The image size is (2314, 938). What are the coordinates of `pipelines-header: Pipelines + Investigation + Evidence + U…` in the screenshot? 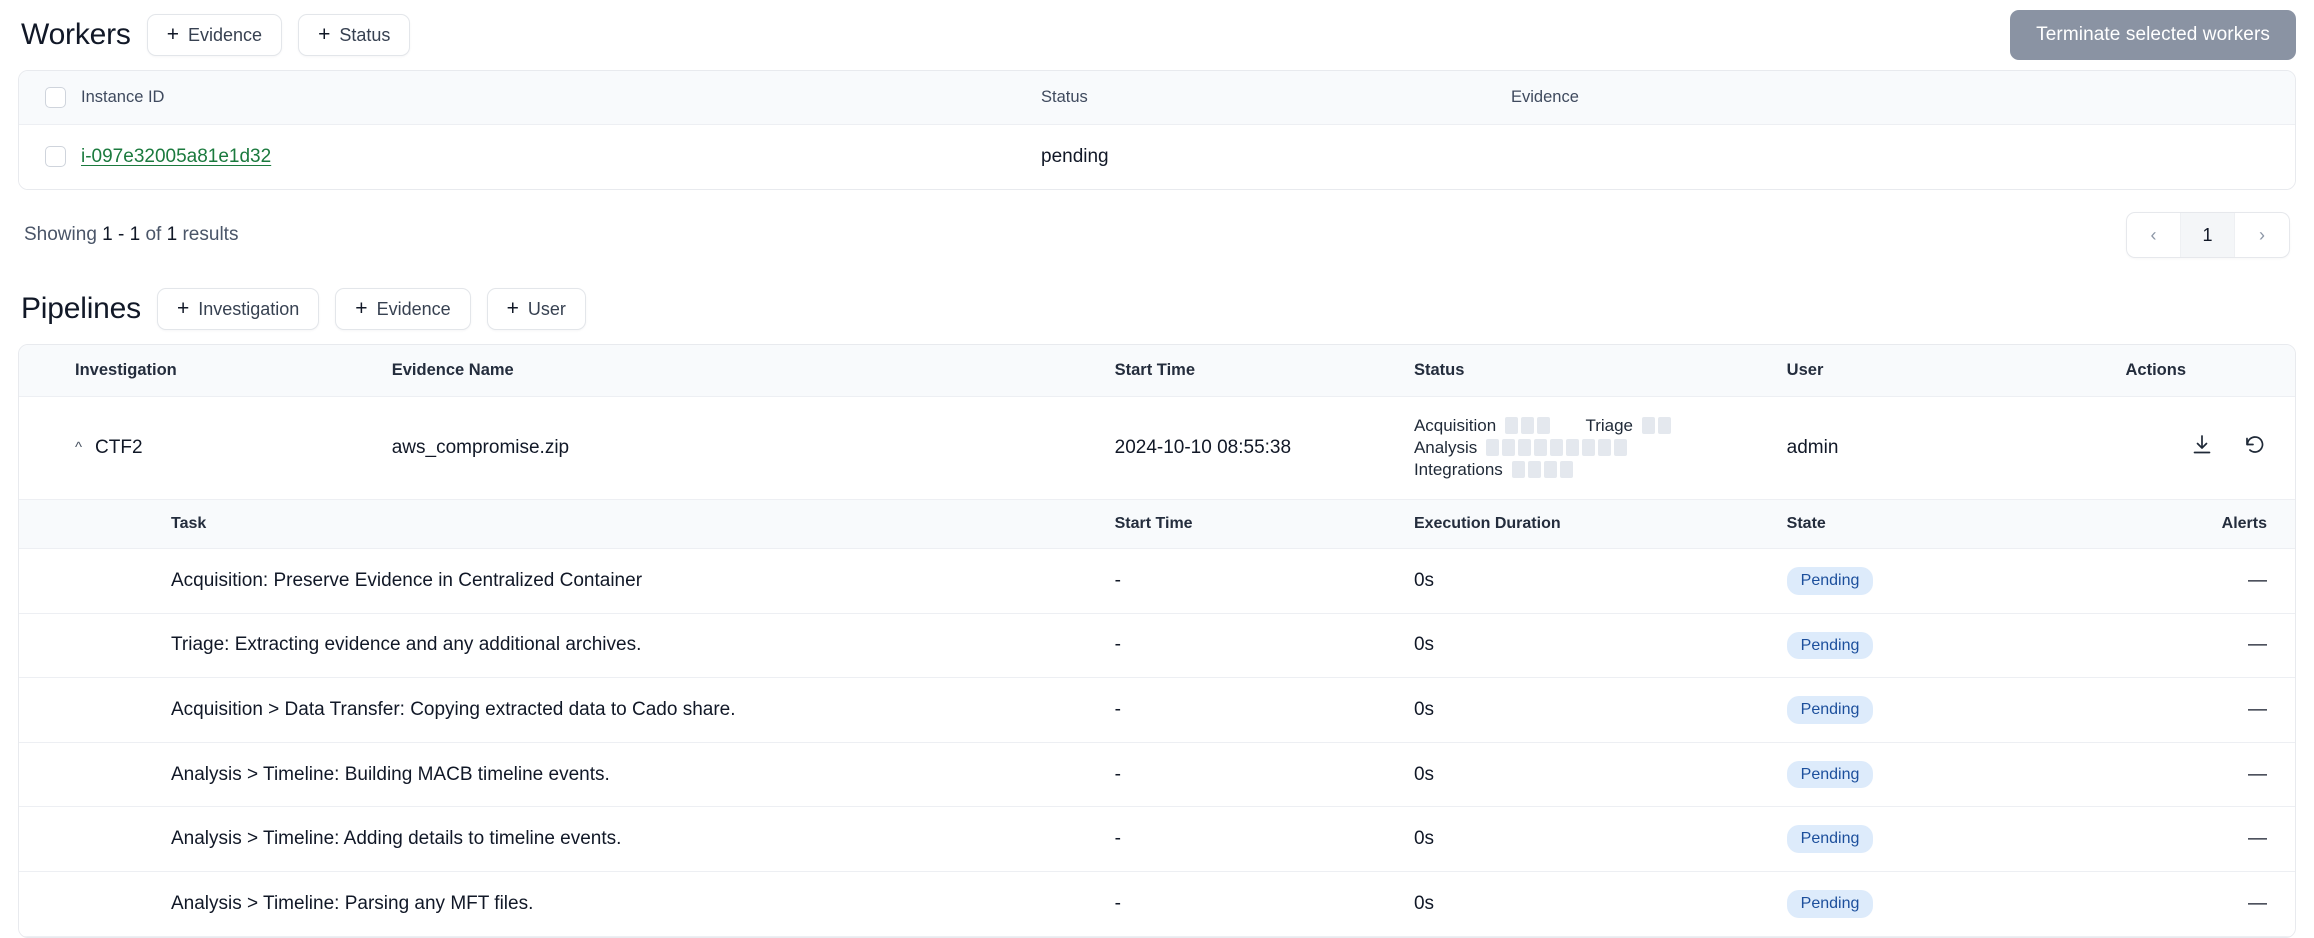 It's located at (1157, 309).